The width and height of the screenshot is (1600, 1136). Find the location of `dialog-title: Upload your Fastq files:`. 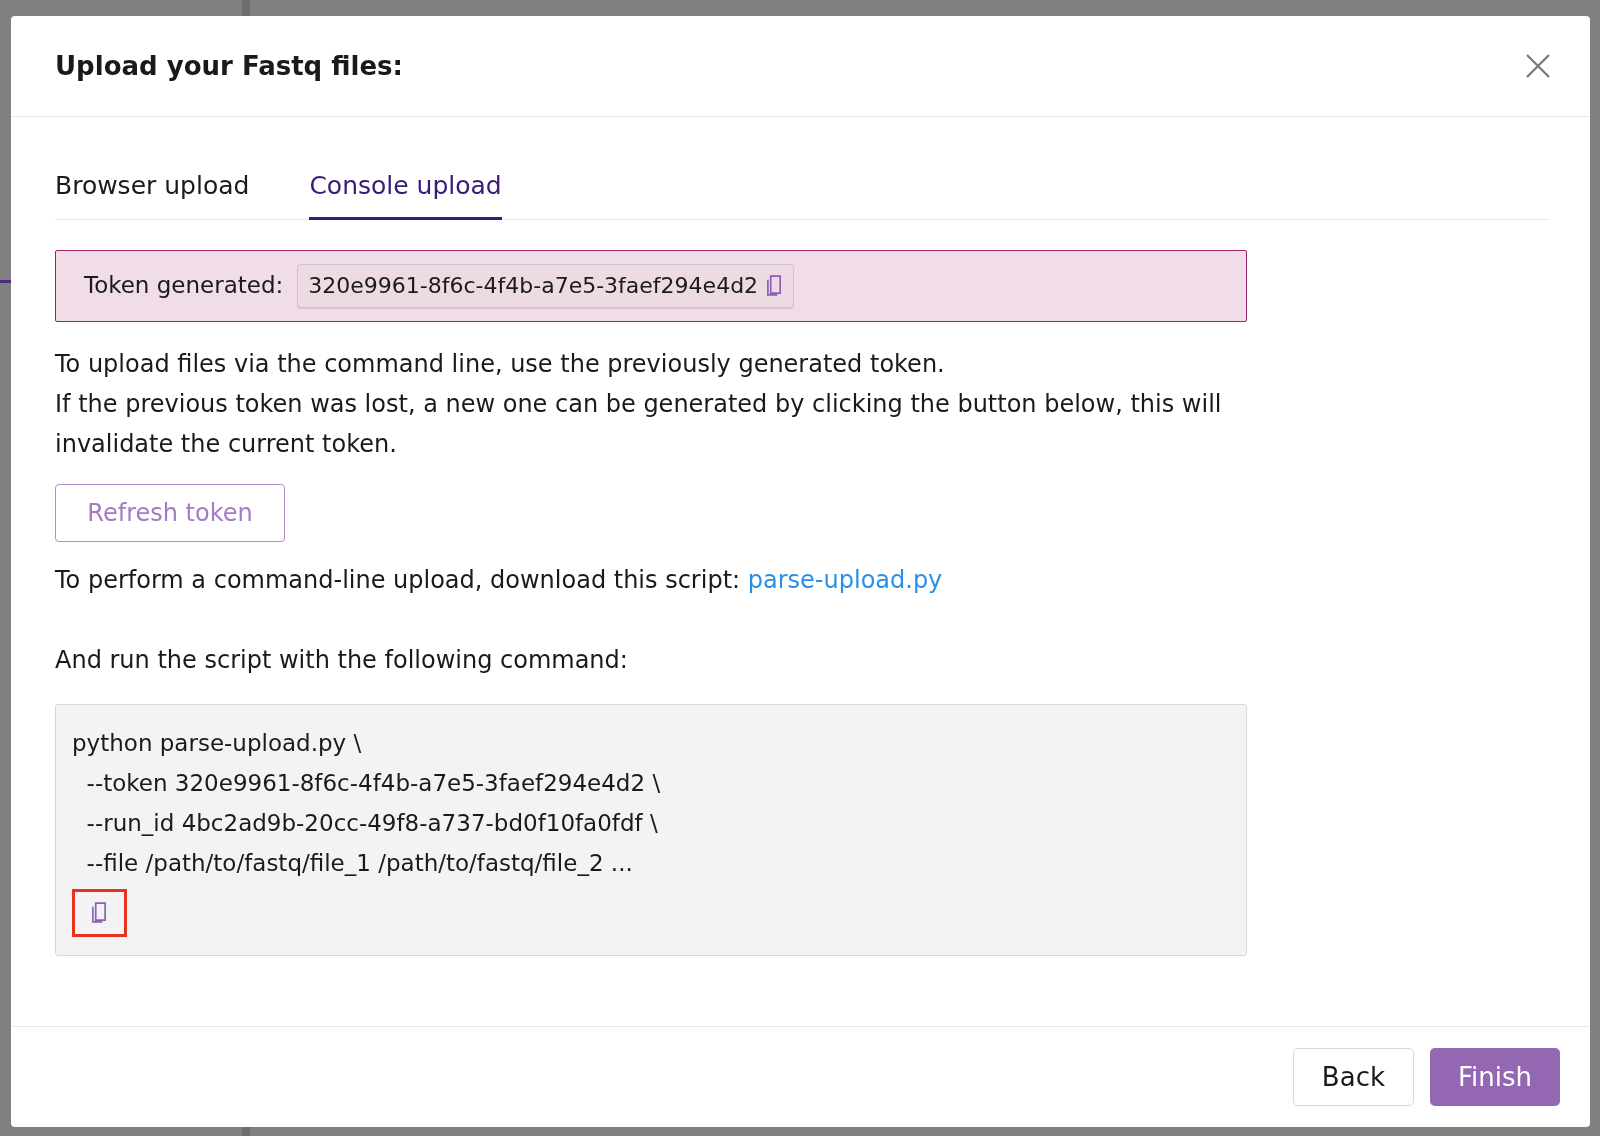

dialog-title: Upload your Fastq files: is located at coordinates (229, 66).